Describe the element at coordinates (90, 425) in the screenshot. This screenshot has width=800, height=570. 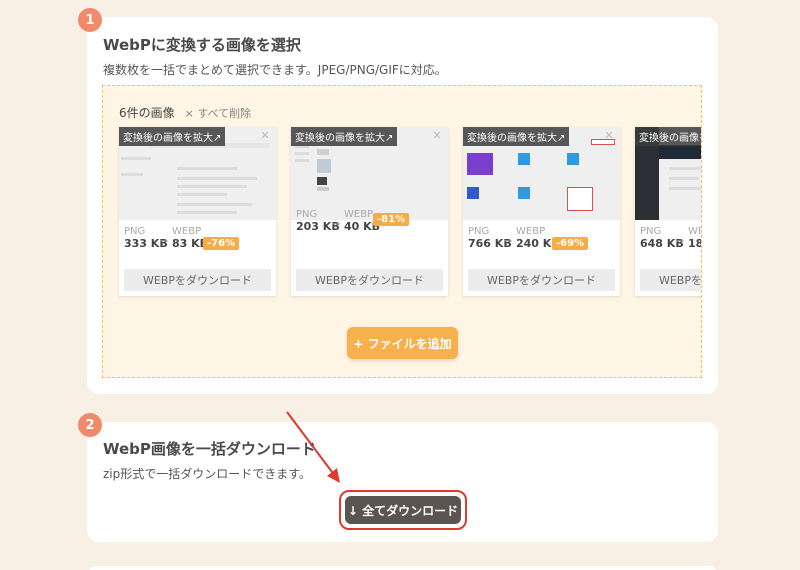
I see `step-2-badge: 2` at that location.